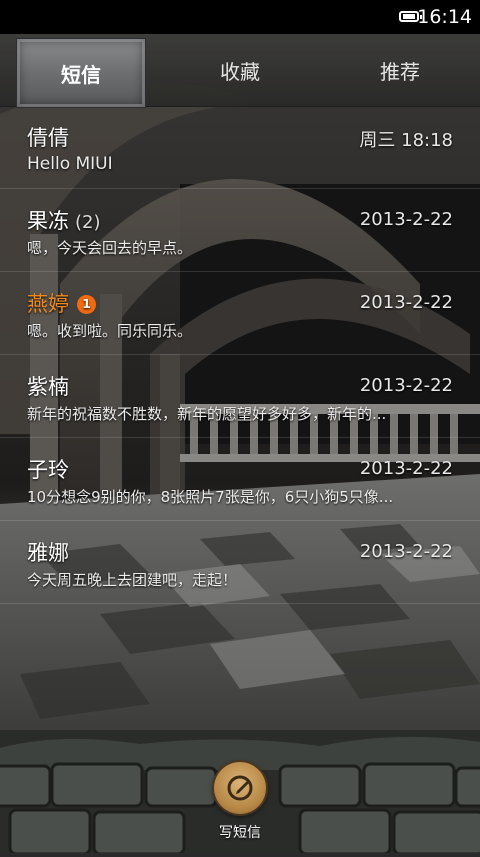  Describe the element at coordinates (110, 331) in the screenshot. I see `message-preview: 嗯。收到啦。同乐同乐。` at that location.